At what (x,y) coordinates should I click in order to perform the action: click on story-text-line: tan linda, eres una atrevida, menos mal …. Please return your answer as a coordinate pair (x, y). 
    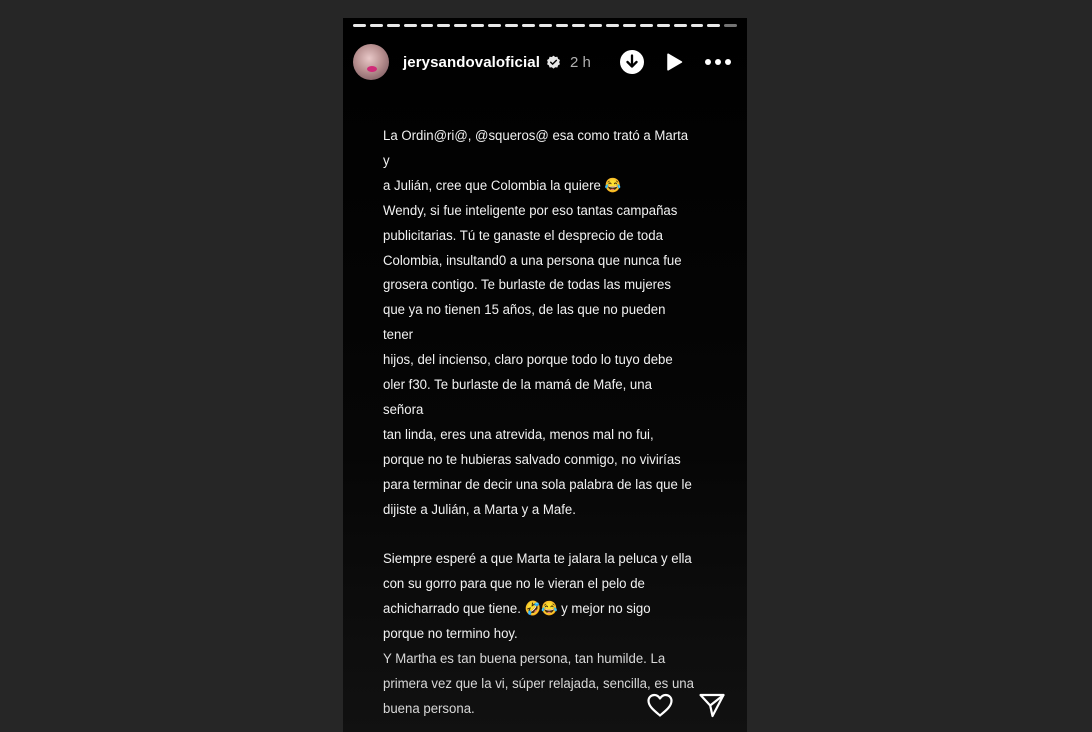
    Looking at the image, I should click on (518, 434).